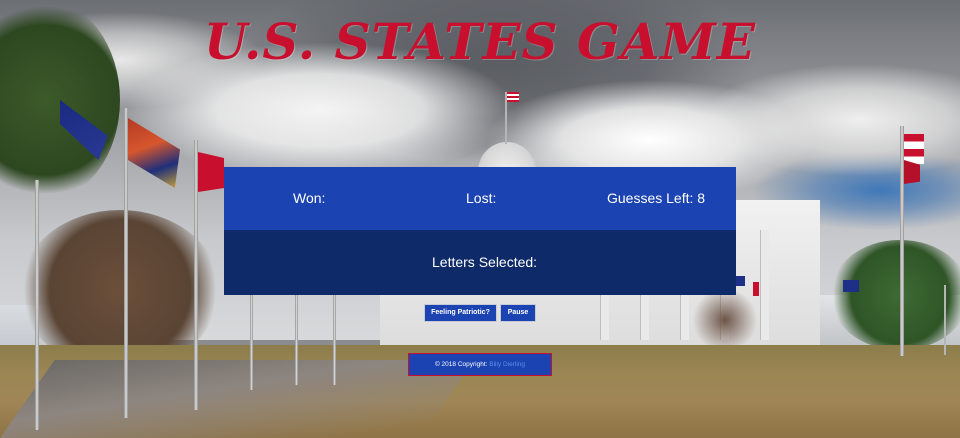 This screenshot has width=960, height=438. What do you see at coordinates (461, 364) in the screenshot?
I see `copyright-text: © 2018 Copyright:` at bounding box center [461, 364].